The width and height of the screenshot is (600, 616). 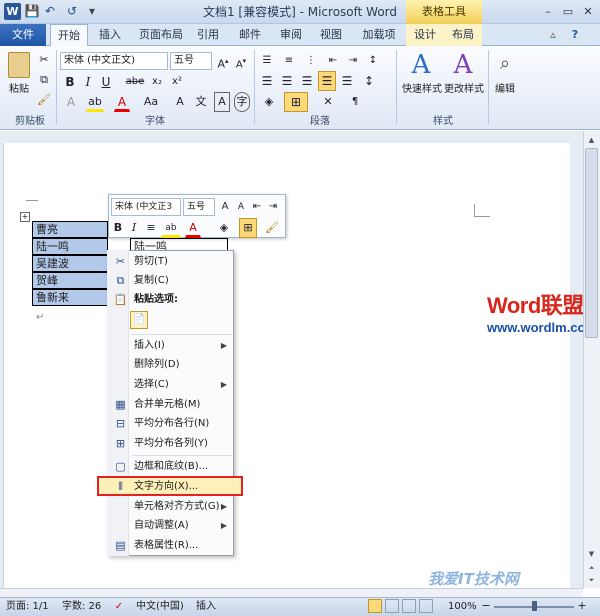 I want to click on close-button: ✕, so click(x=588, y=11).